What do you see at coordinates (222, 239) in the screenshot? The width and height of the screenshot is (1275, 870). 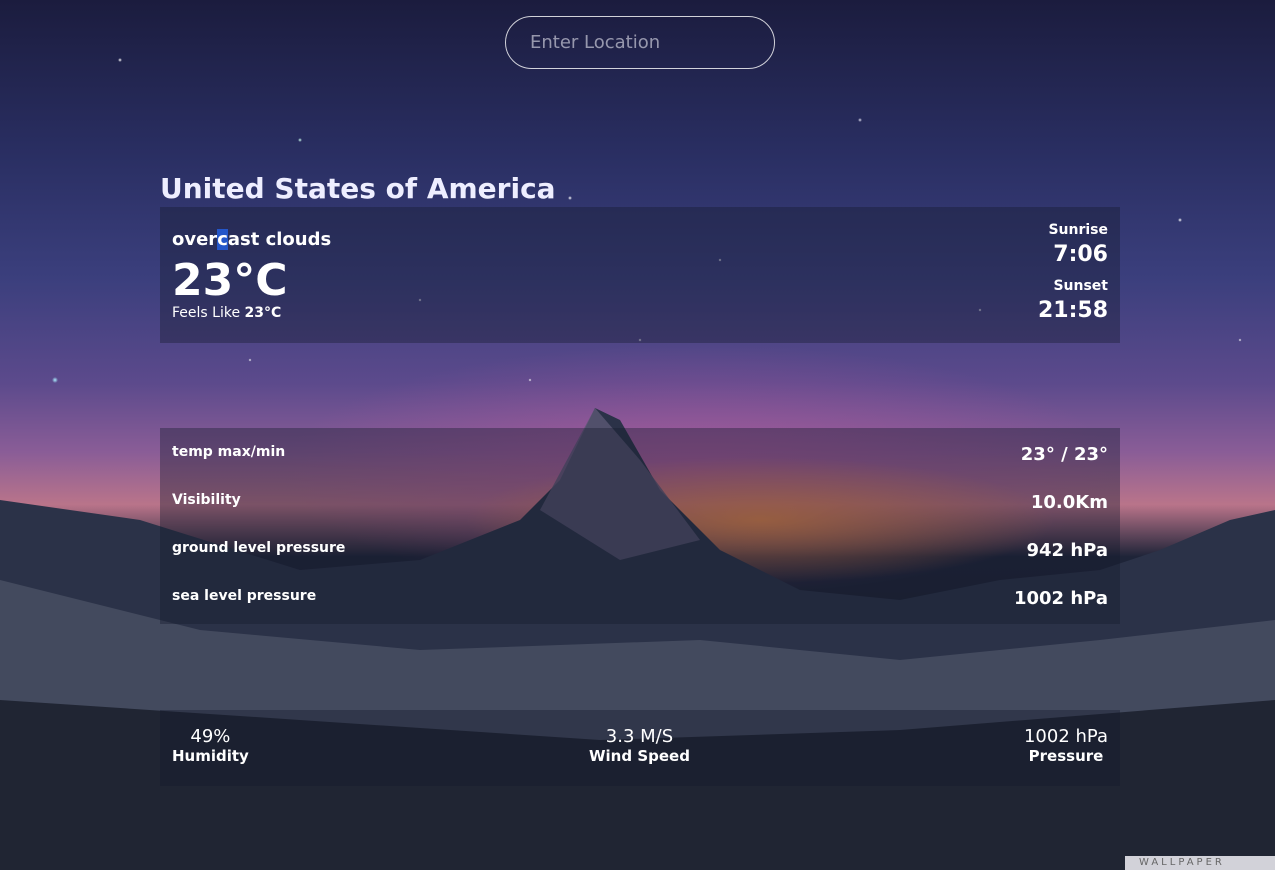 I see `selected-text: c` at bounding box center [222, 239].